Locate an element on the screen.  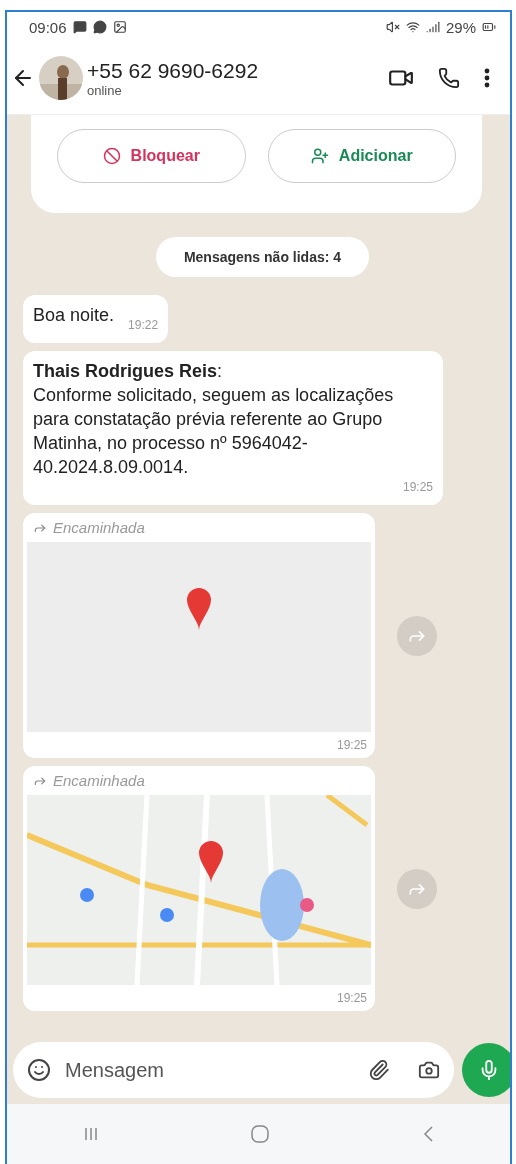
block-button: Bloquear is located at coordinates (151, 156).